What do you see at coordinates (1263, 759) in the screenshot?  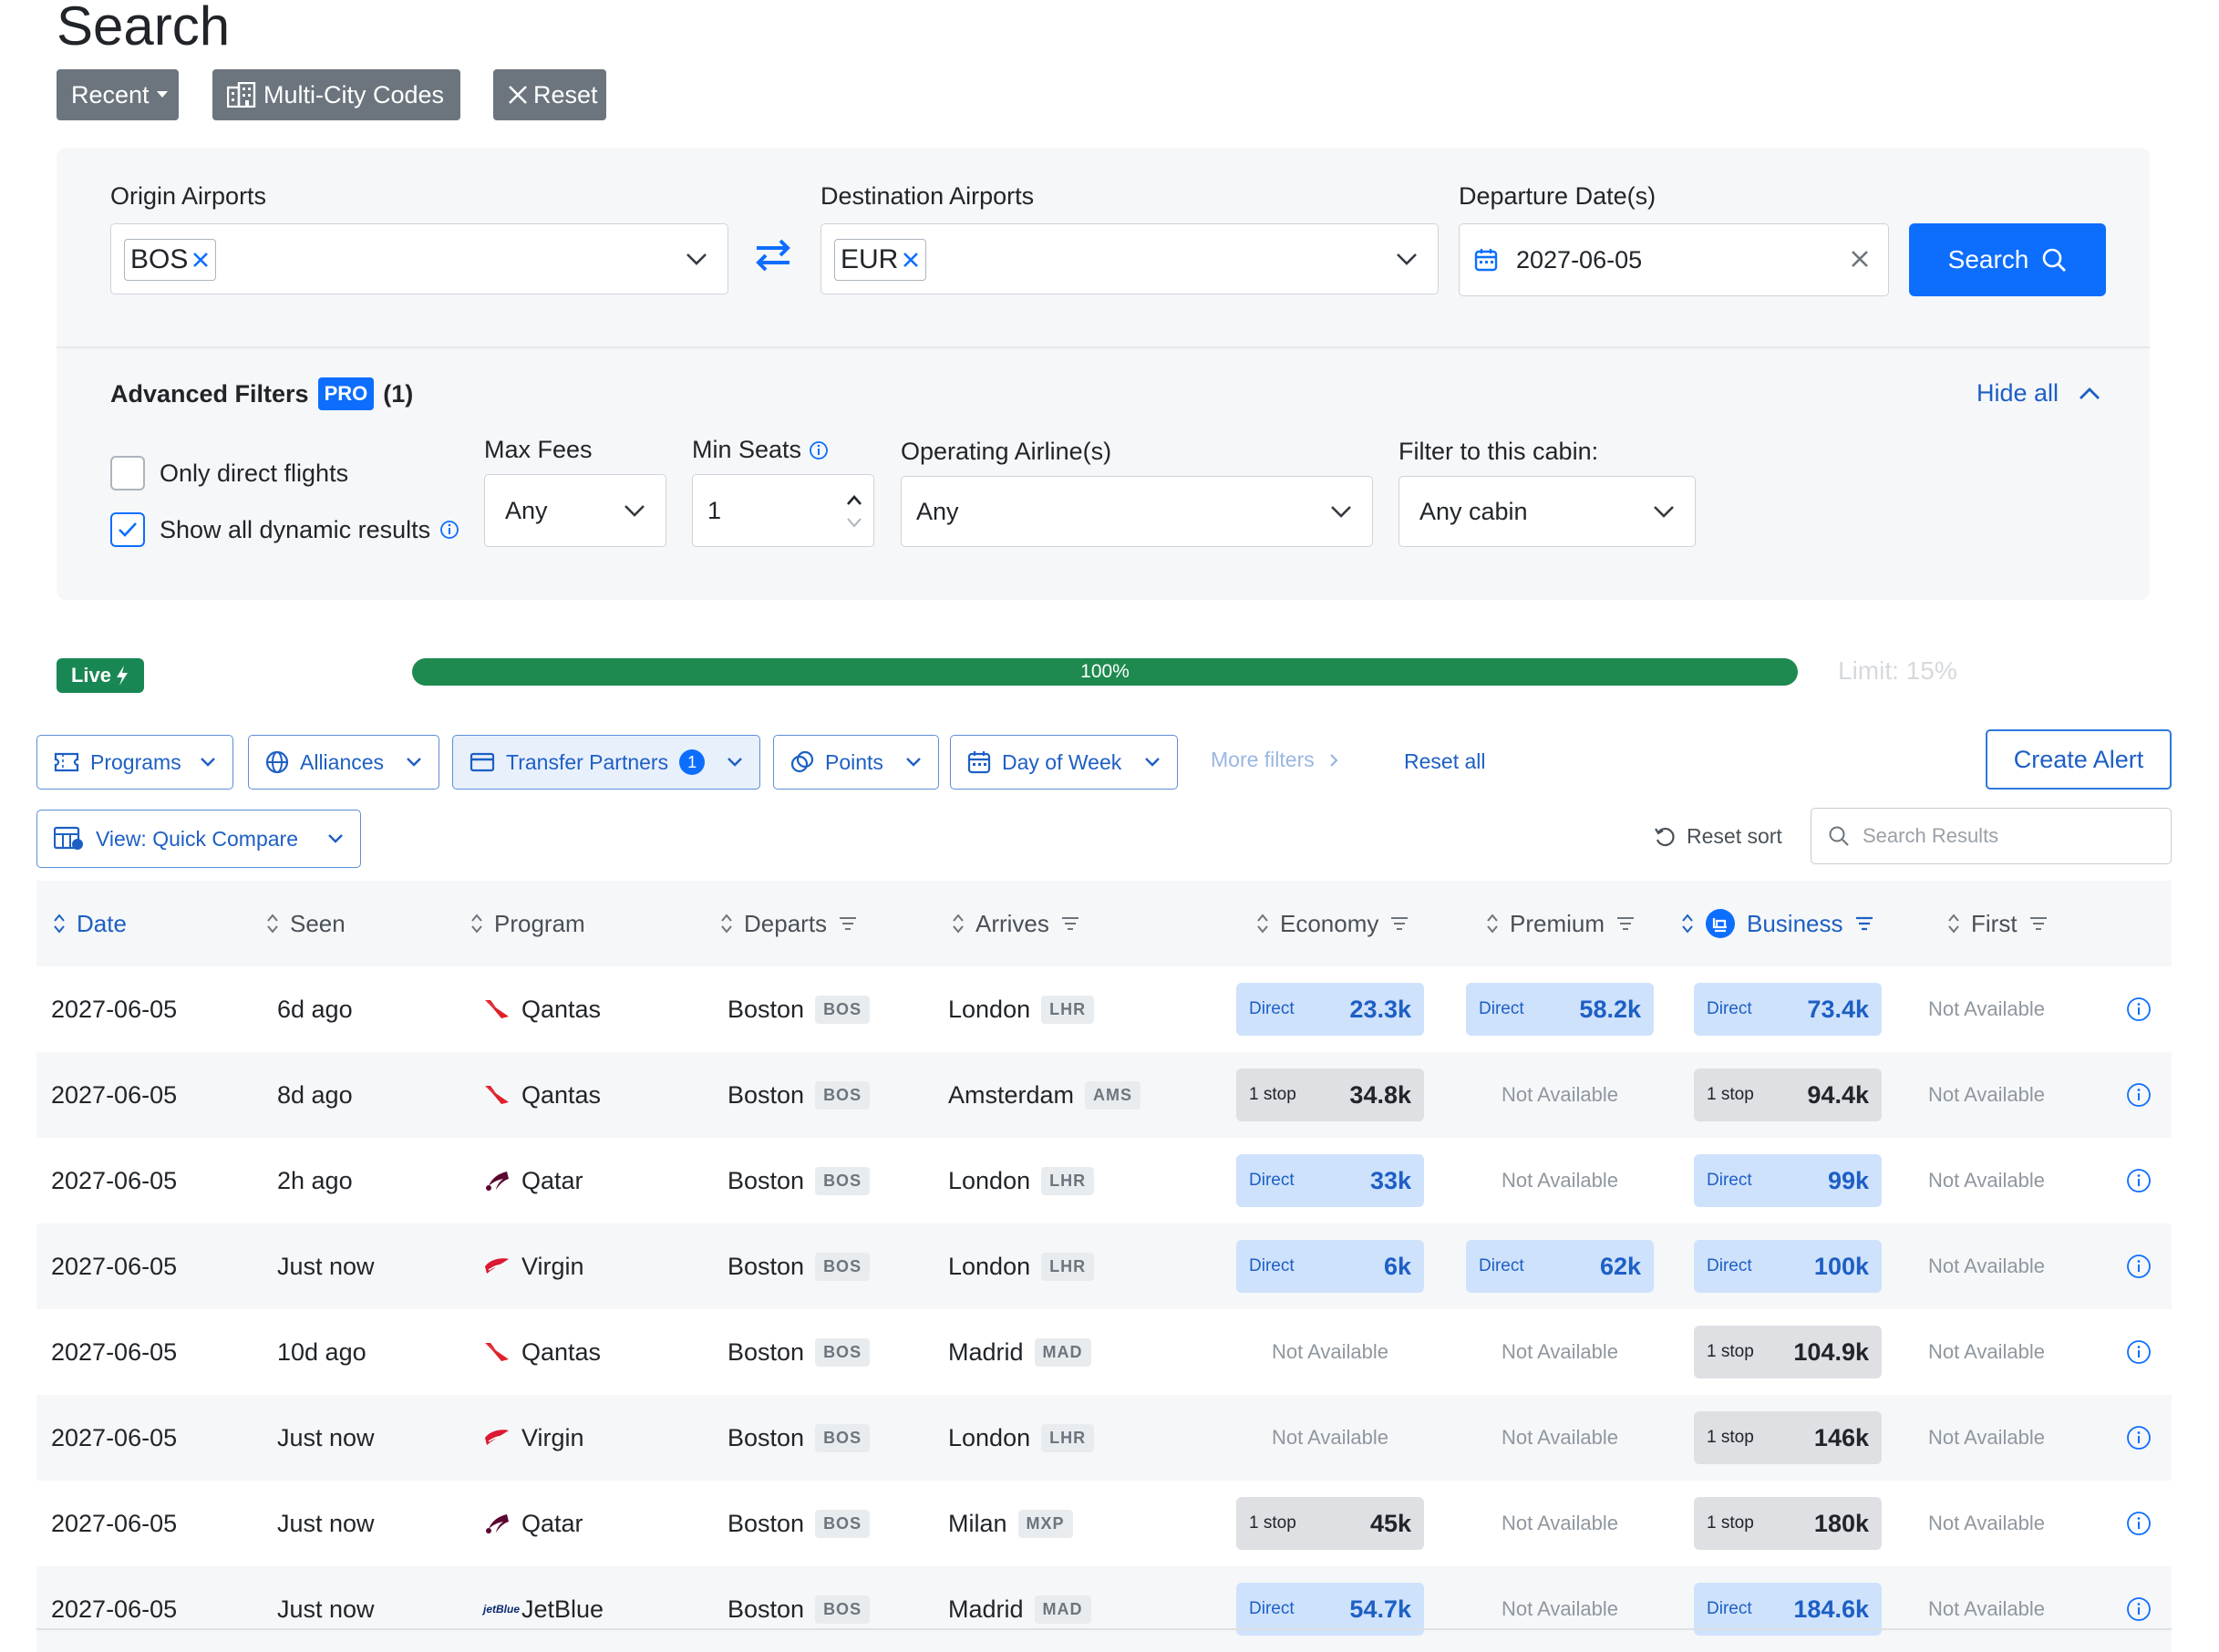 I see `more-filters-label: More filters` at bounding box center [1263, 759].